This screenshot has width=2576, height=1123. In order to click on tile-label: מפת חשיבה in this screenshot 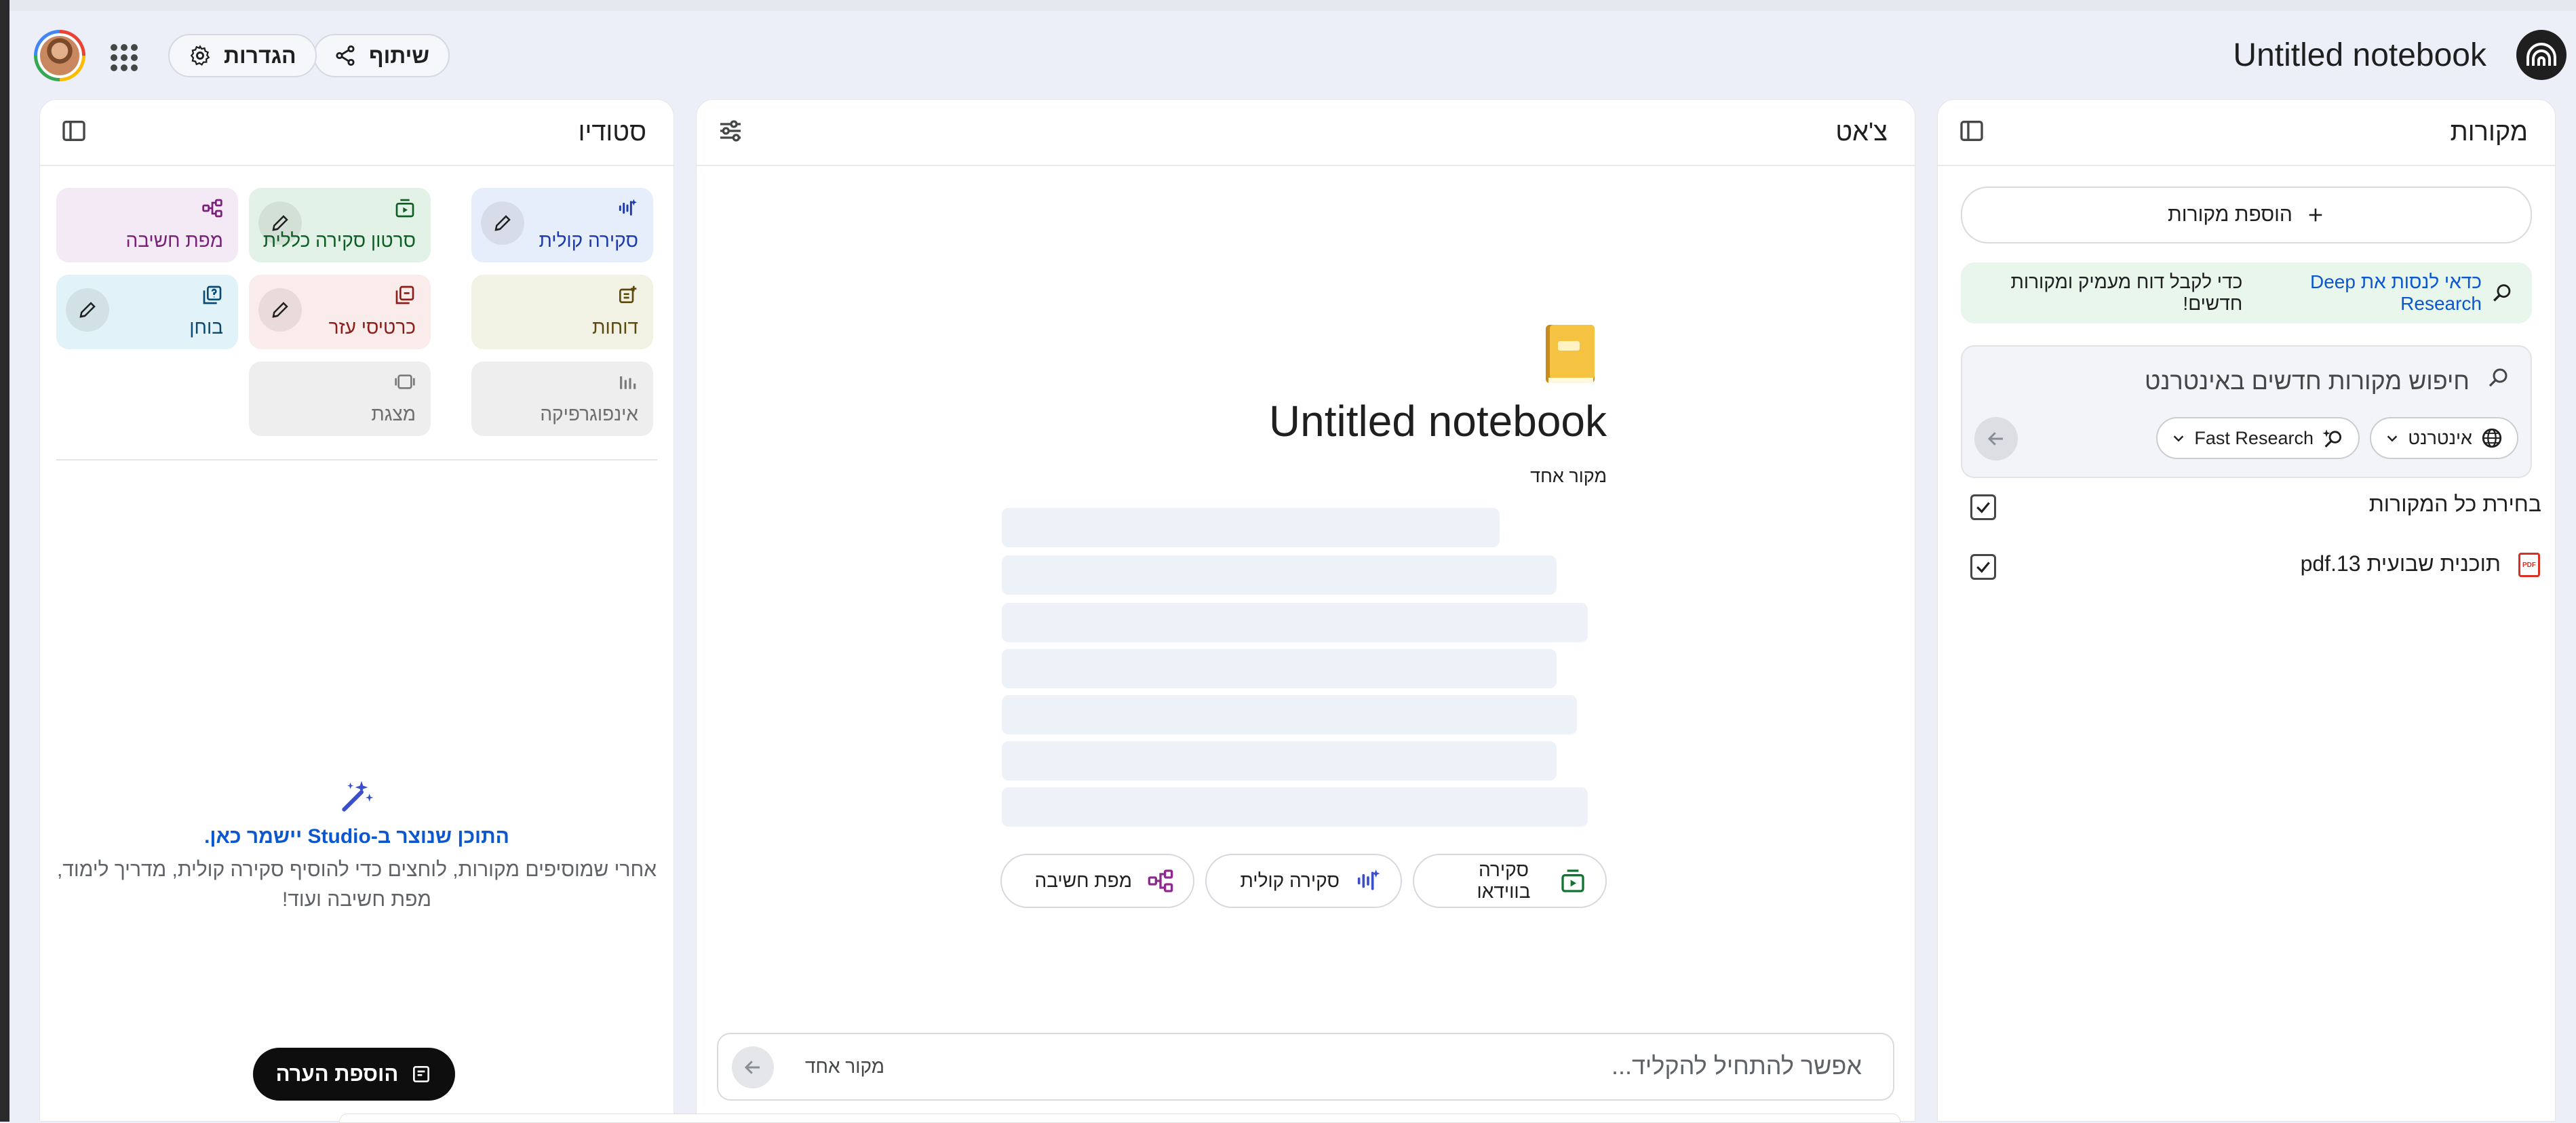, I will do `click(174, 240)`.